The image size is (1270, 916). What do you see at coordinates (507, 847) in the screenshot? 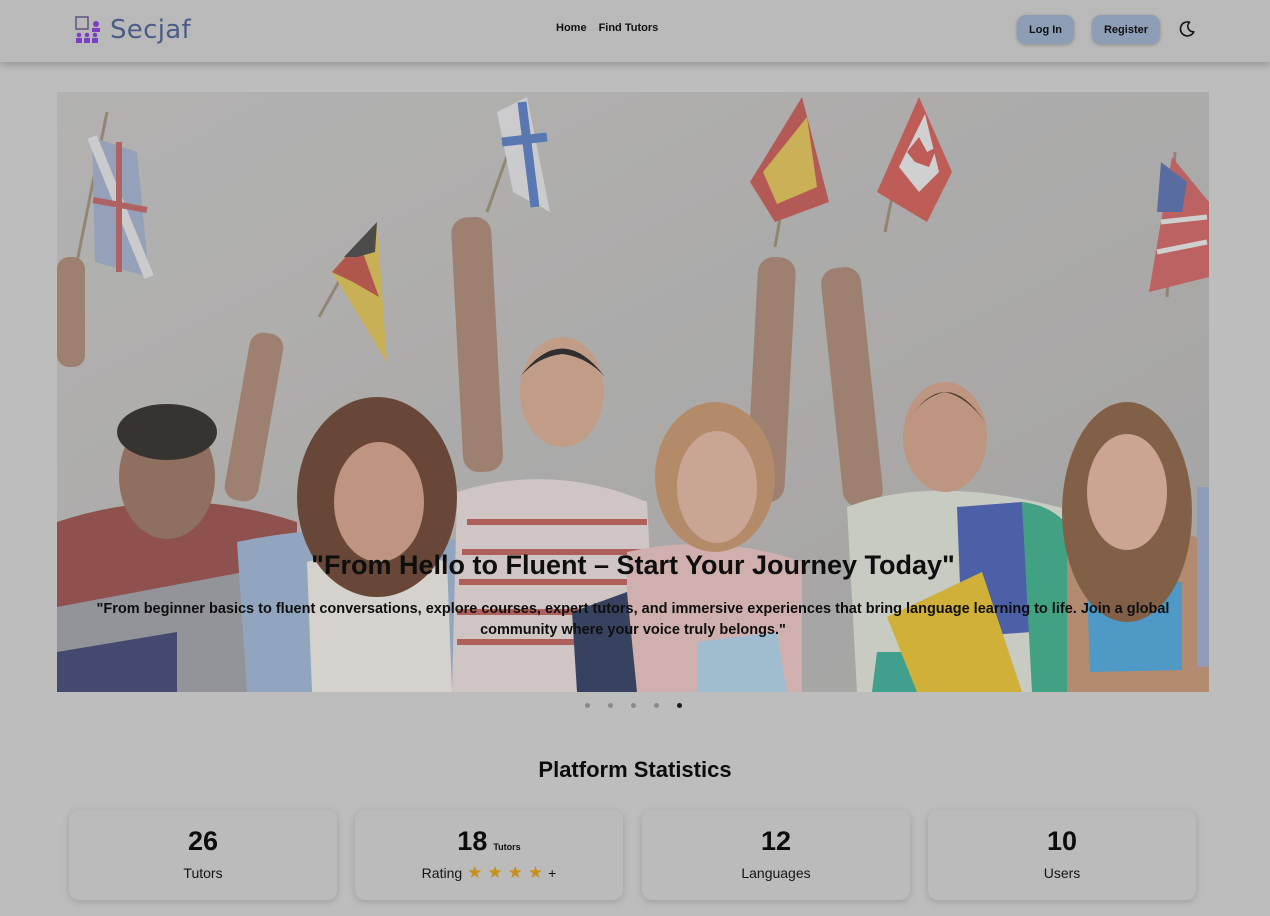
I see `stat-superscript: Tutors` at bounding box center [507, 847].